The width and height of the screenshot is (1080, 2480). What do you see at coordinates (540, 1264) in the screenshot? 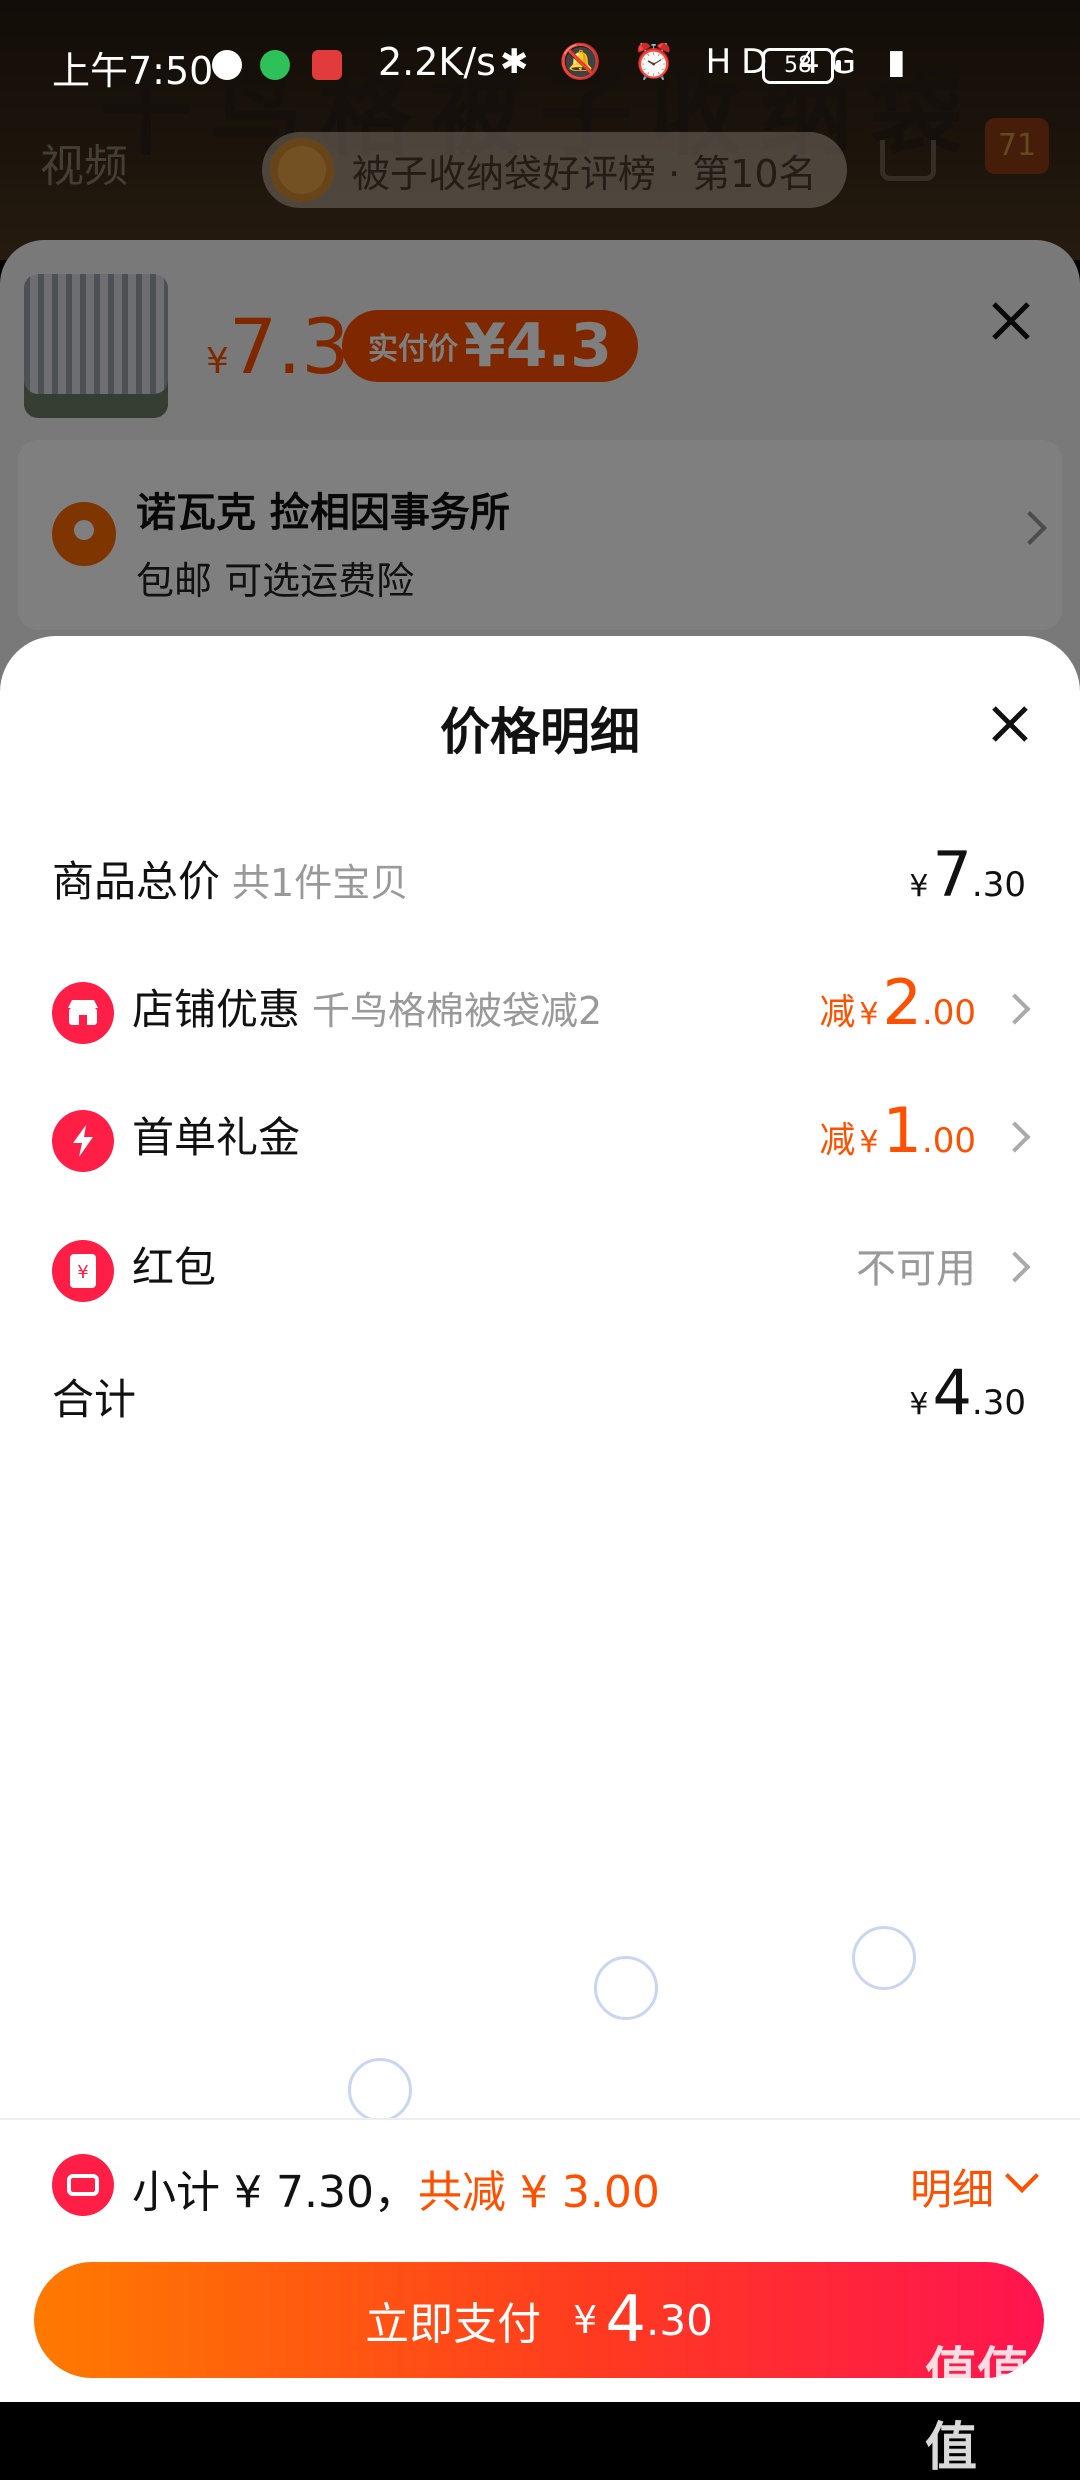
I see `price-row-red-packet: ¥ 红包 不可用` at bounding box center [540, 1264].